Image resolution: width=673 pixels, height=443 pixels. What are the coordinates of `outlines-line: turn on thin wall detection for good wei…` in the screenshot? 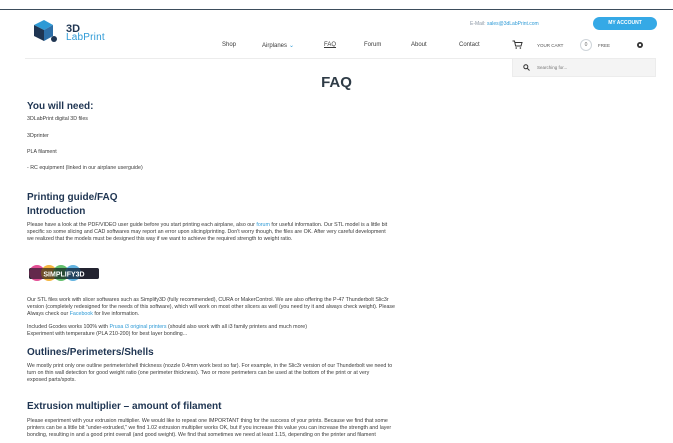 It's located at (198, 373).